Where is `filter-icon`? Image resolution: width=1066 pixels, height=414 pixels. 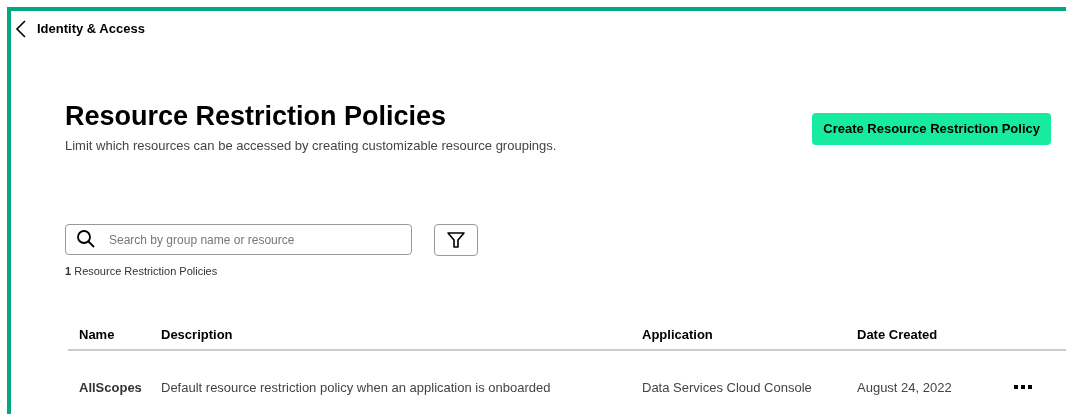
filter-icon is located at coordinates (456, 239).